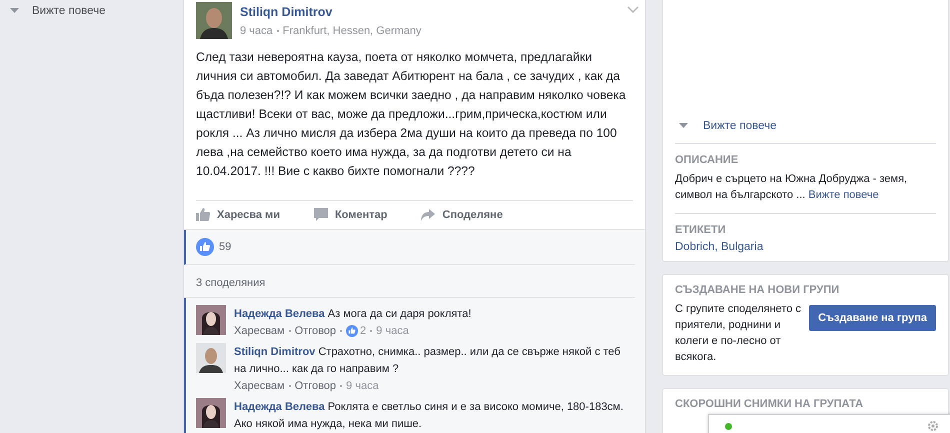  I want to click on section-heading: СЪЗДАВАНЕ НА НОВИ ГРУПИ, so click(757, 290).